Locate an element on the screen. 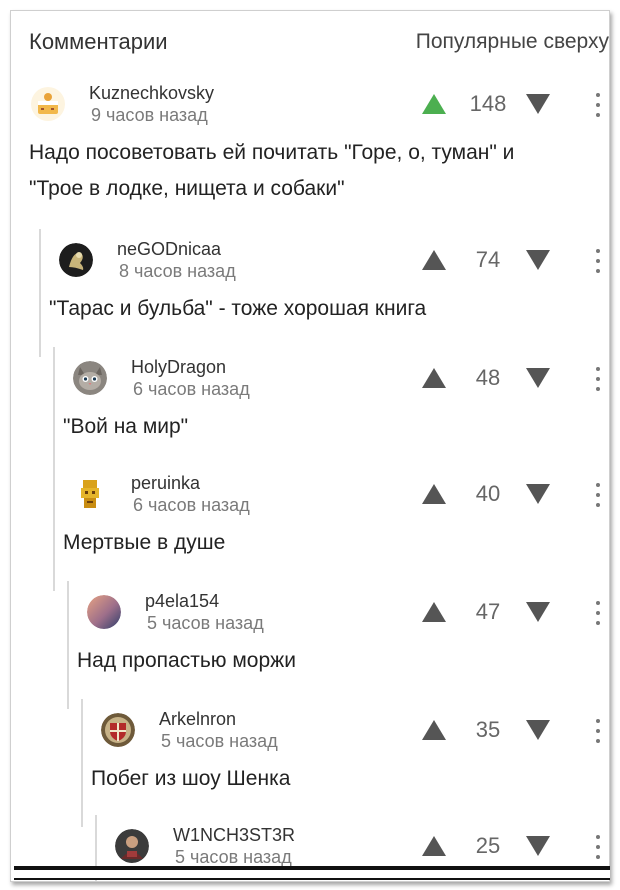 This screenshot has height=890, width=620. comment-text-line: "Тарас и бульба" - тоже хорошая книга is located at coordinates (238, 308).